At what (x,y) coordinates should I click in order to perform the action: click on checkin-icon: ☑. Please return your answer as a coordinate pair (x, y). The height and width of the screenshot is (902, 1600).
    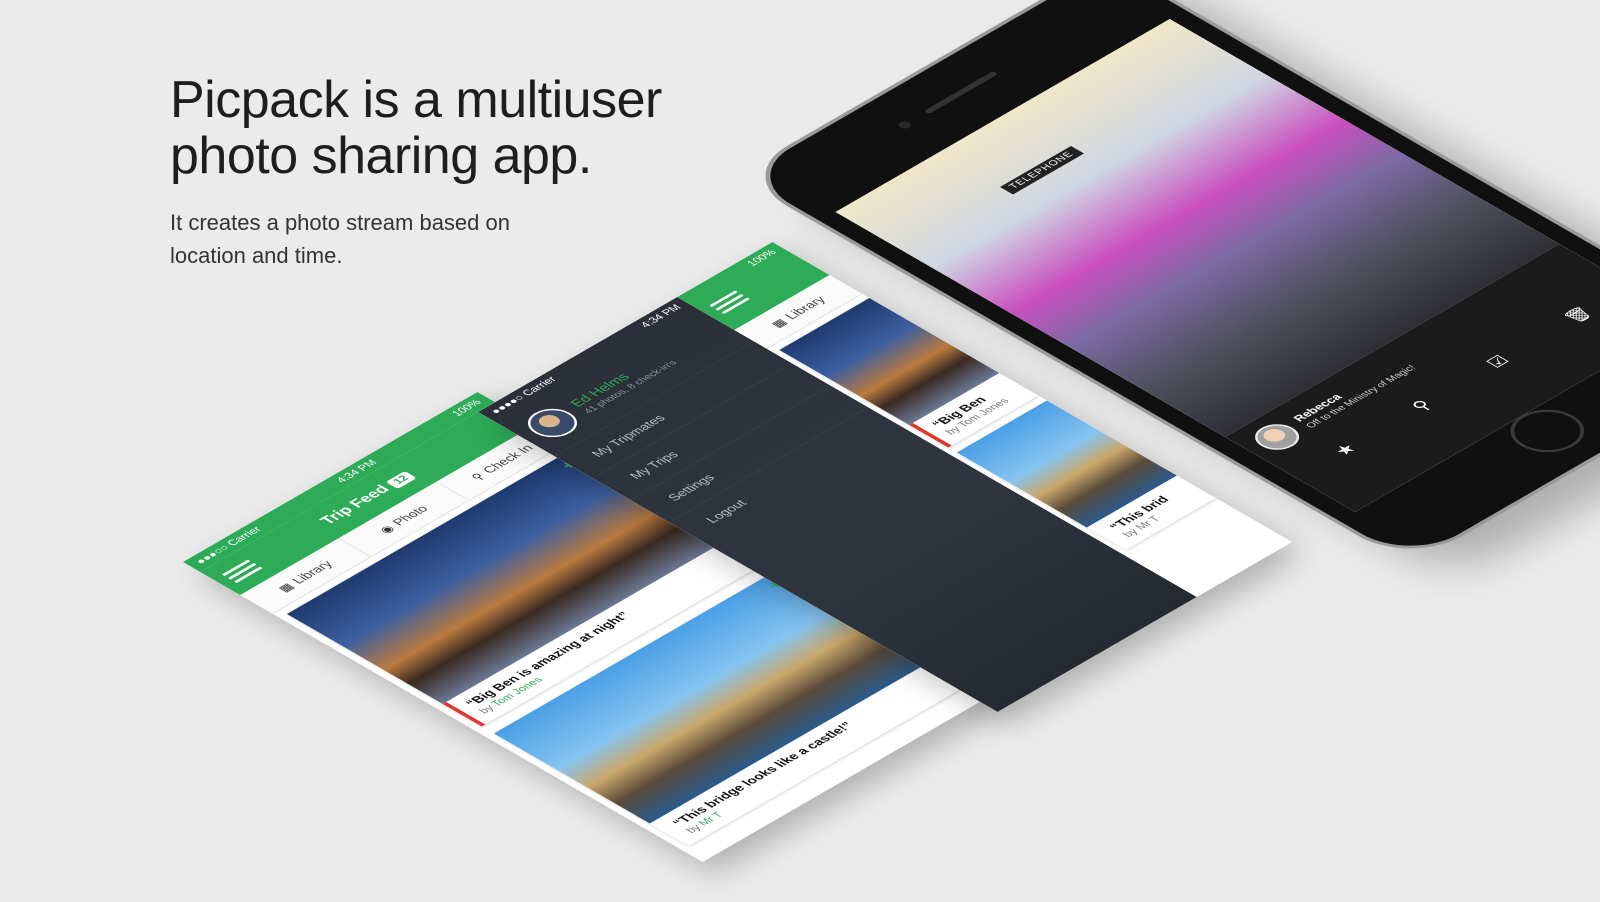
    Looking at the image, I should click on (1498, 362).